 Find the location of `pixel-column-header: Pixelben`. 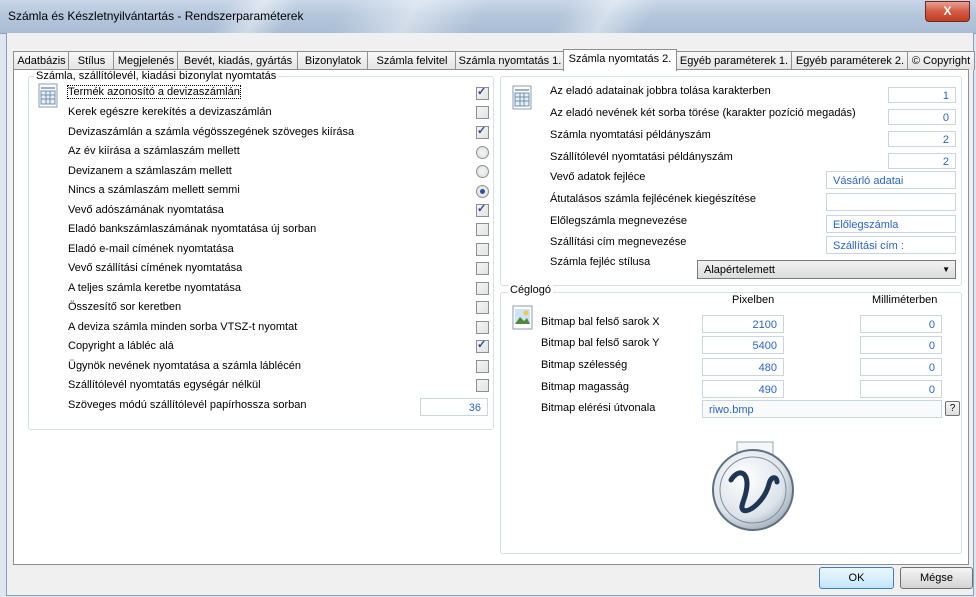

pixel-column-header: Pixelben is located at coordinates (753, 300).